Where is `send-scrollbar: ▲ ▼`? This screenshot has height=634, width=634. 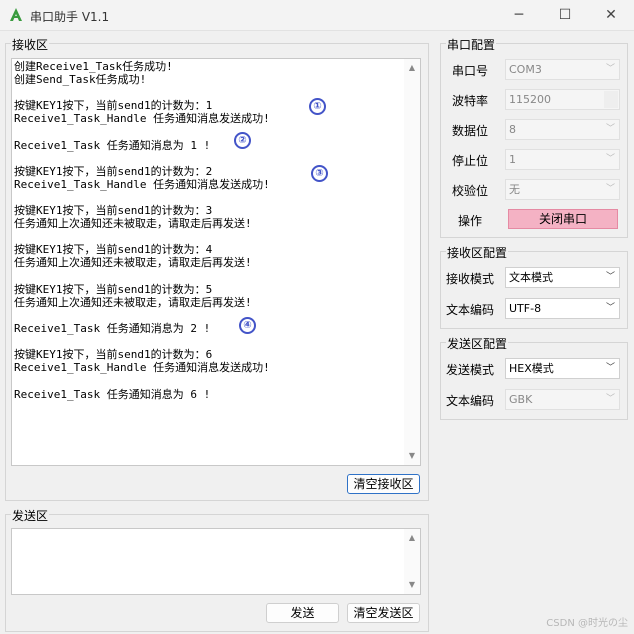 send-scrollbar: ▲ ▼ is located at coordinates (412, 561).